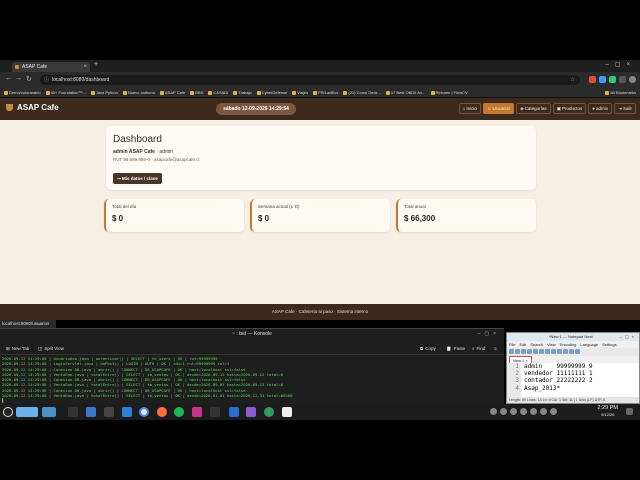 The width and height of the screenshot is (640, 480). What do you see at coordinates (455, 349) in the screenshot?
I see `paste-button: 📋 Paste` at bounding box center [455, 349].